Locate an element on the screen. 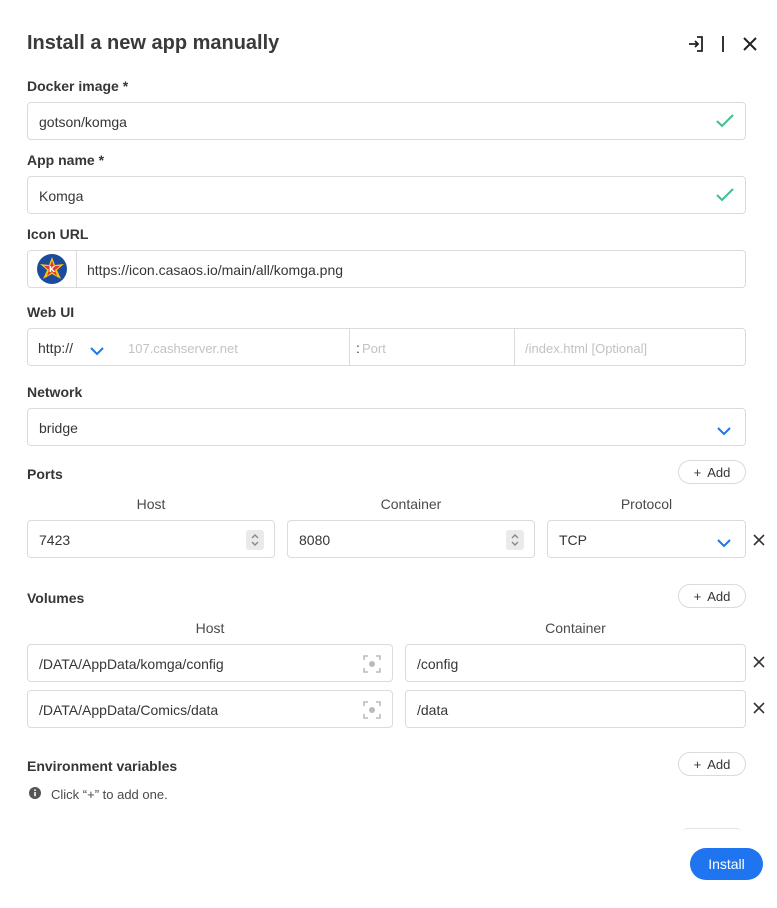 The image size is (777, 908). scheme-select: http:// is located at coordinates (73, 347).